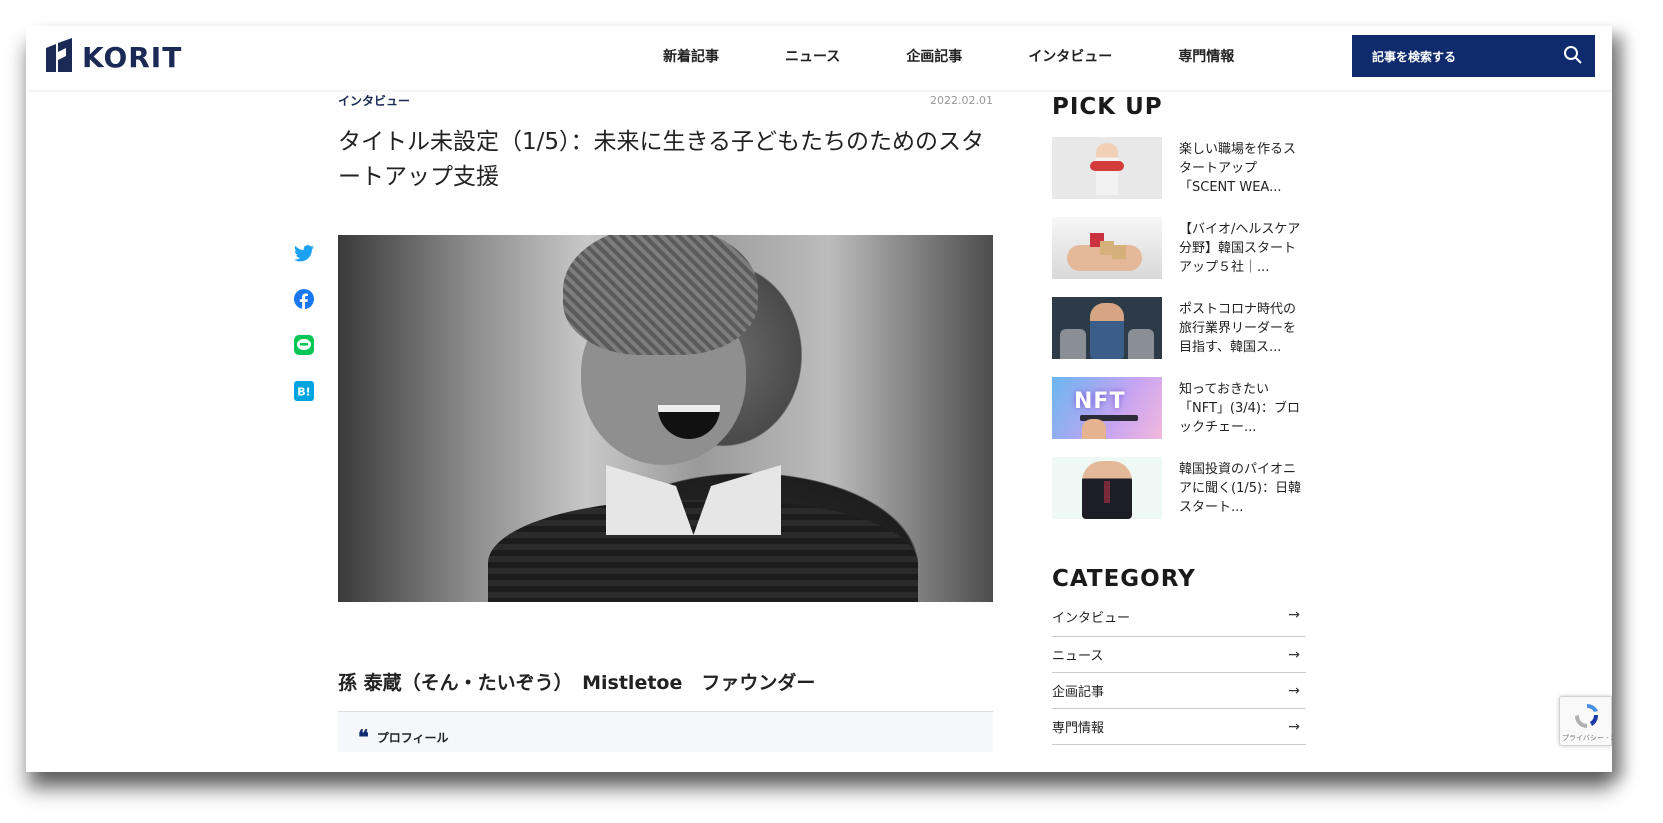 This screenshot has width=1663, height=823. I want to click on nav-item-features: 企画記事, so click(934, 56).